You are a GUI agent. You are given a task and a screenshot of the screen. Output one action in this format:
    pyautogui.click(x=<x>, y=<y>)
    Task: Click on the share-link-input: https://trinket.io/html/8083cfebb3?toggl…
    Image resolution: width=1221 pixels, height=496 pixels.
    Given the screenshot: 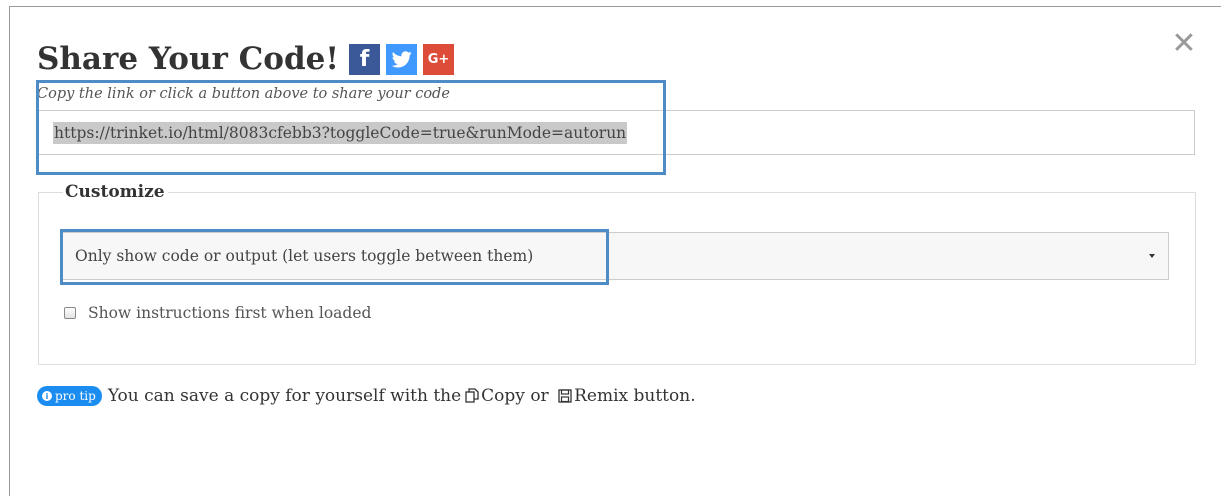 What is the action you would take?
    pyautogui.click(x=616, y=132)
    